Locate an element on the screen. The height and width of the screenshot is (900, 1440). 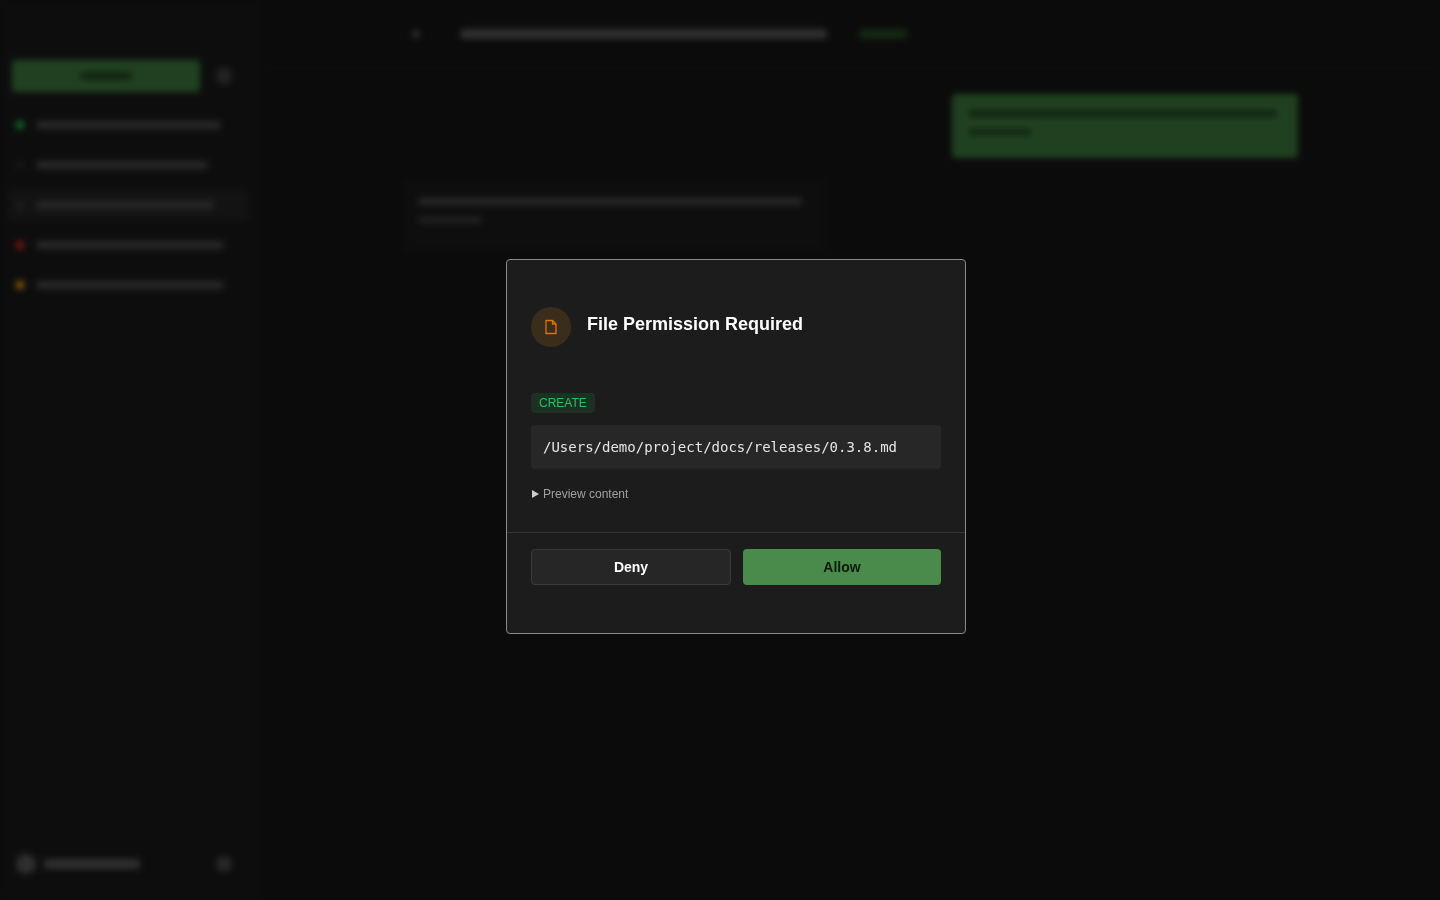
caret-icon is located at coordinates (535, 494).